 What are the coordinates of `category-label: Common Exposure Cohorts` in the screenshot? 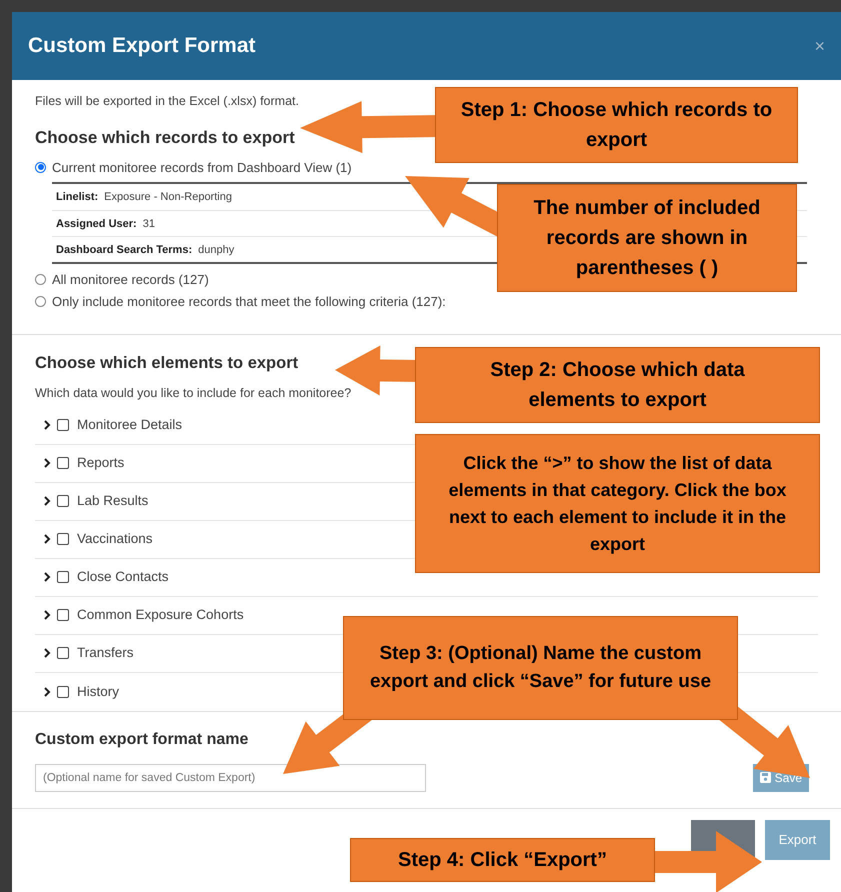 It's located at (160, 615).